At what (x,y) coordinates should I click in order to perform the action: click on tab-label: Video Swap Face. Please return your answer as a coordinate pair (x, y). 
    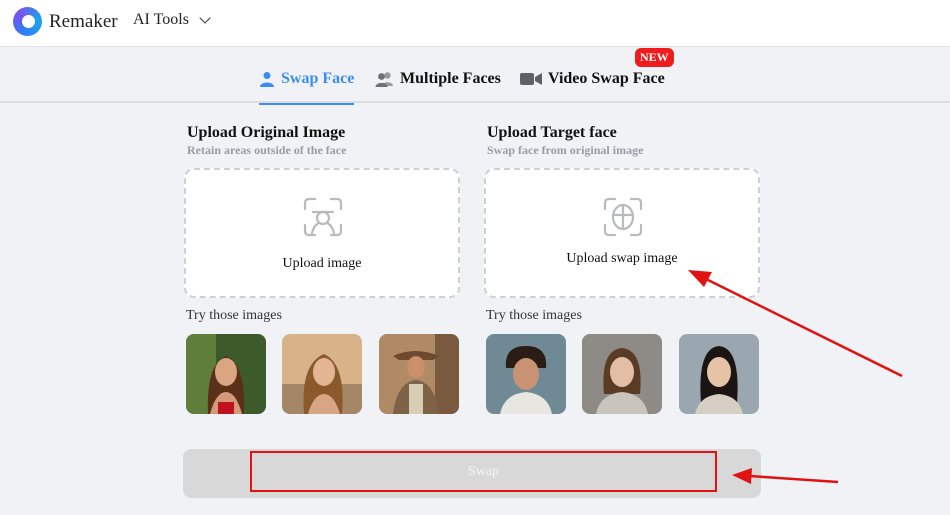
    Looking at the image, I should click on (606, 78).